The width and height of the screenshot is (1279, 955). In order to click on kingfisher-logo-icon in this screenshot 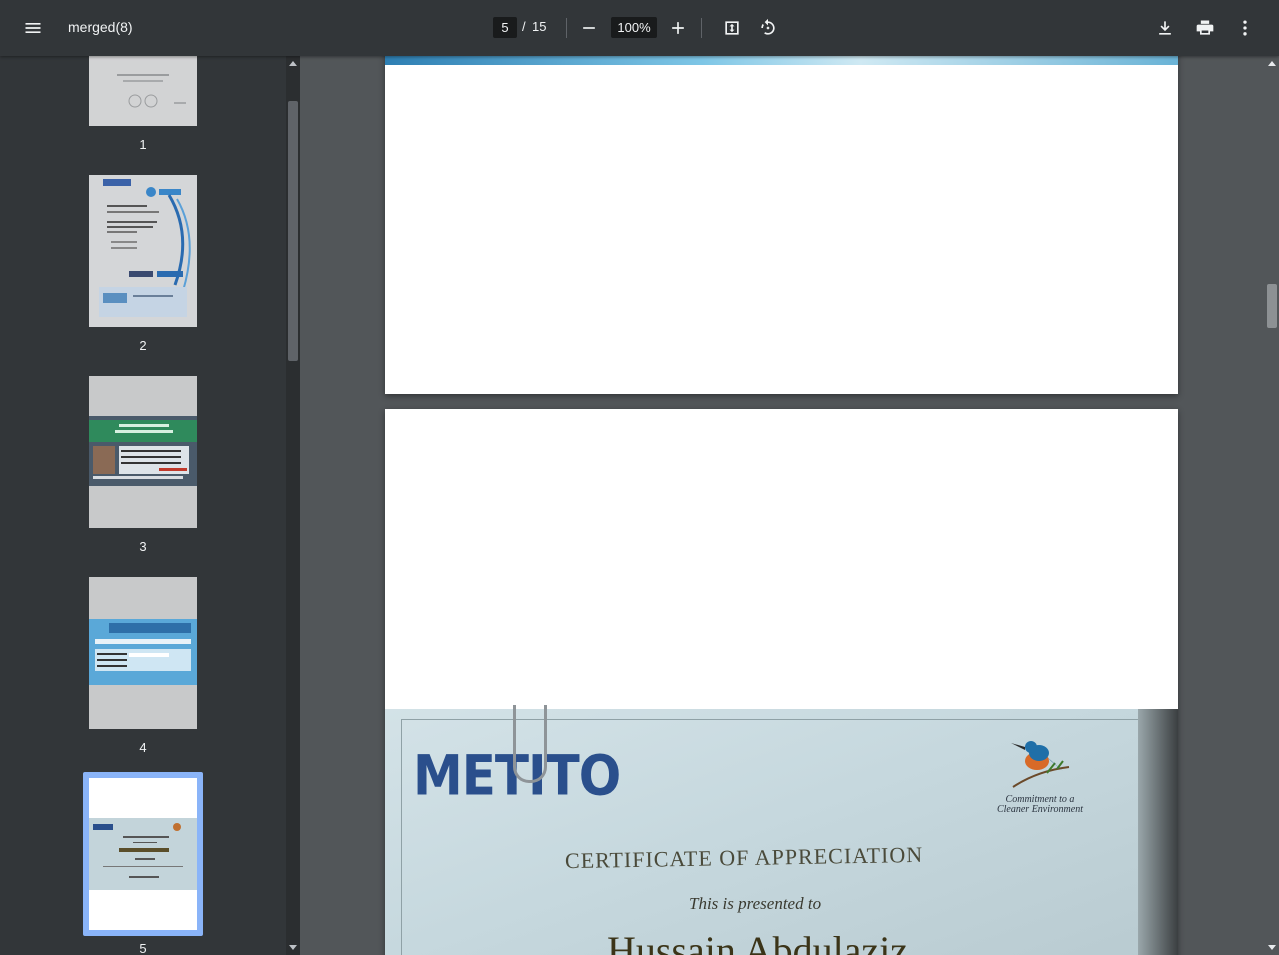, I will do `click(1040, 764)`.